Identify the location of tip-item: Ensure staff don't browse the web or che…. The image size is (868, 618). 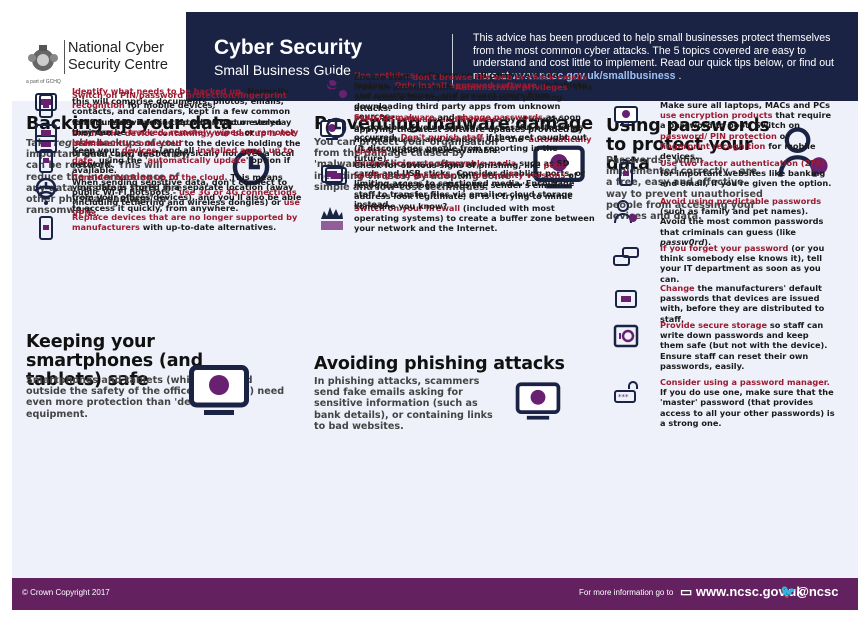
(474, 92).